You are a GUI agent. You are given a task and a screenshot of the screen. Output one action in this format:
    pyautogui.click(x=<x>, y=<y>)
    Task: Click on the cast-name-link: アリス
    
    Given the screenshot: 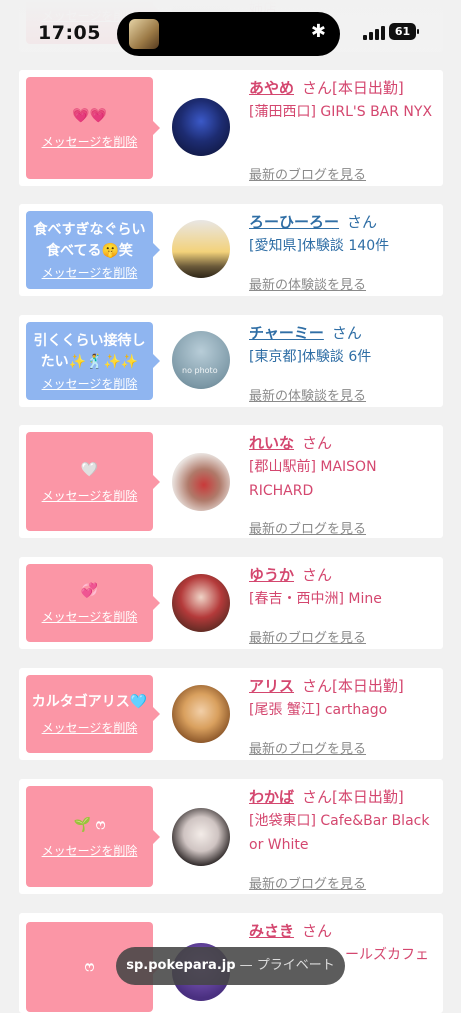 What is the action you would take?
    pyautogui.click(x=271, y=686)
    